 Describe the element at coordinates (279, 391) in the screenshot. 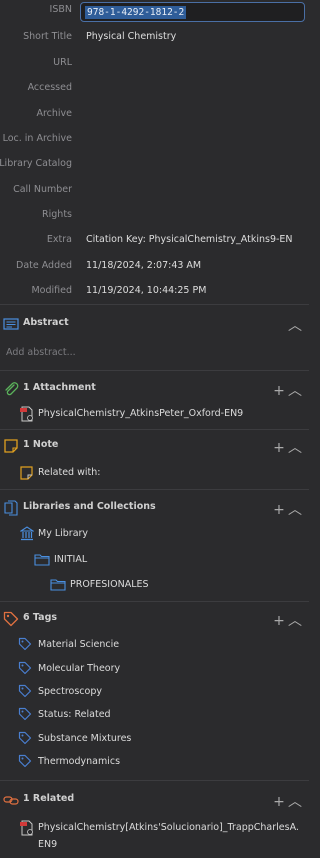

I see `add-attachment-icon: +` at that location.